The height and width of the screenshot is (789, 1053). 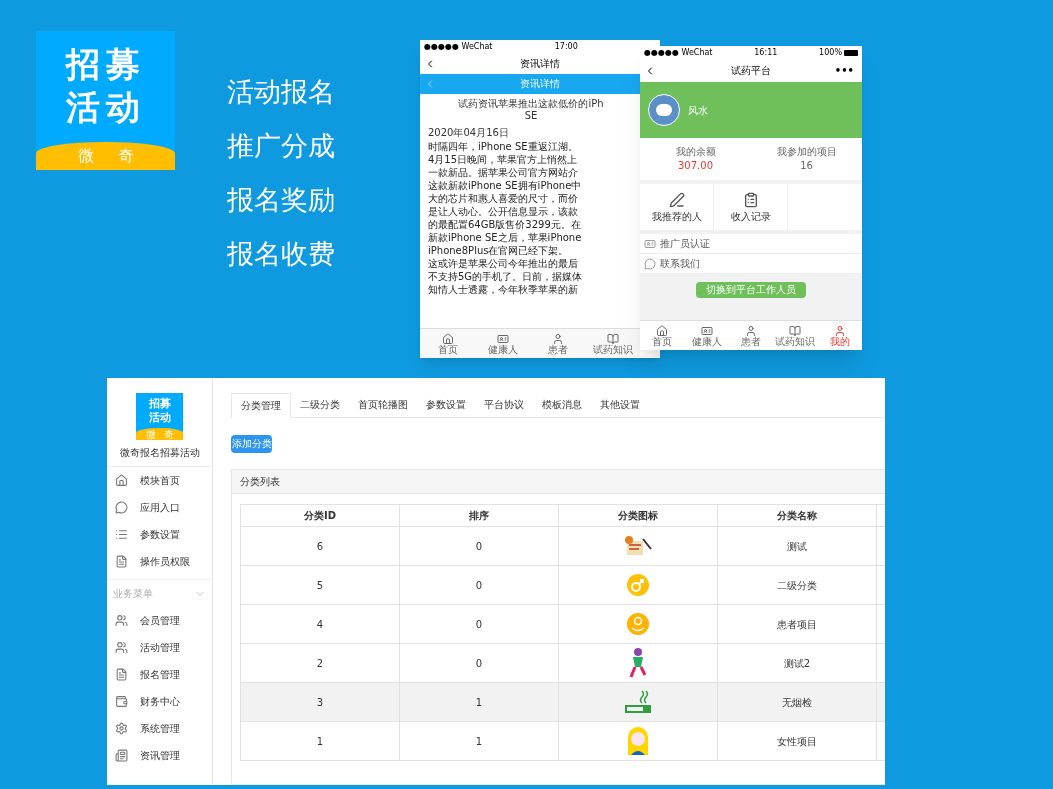 What do you see at coordinates (383, 404) in the screenshot?
I see `tab: 首页轮播图` at bounding box center [383, 404].